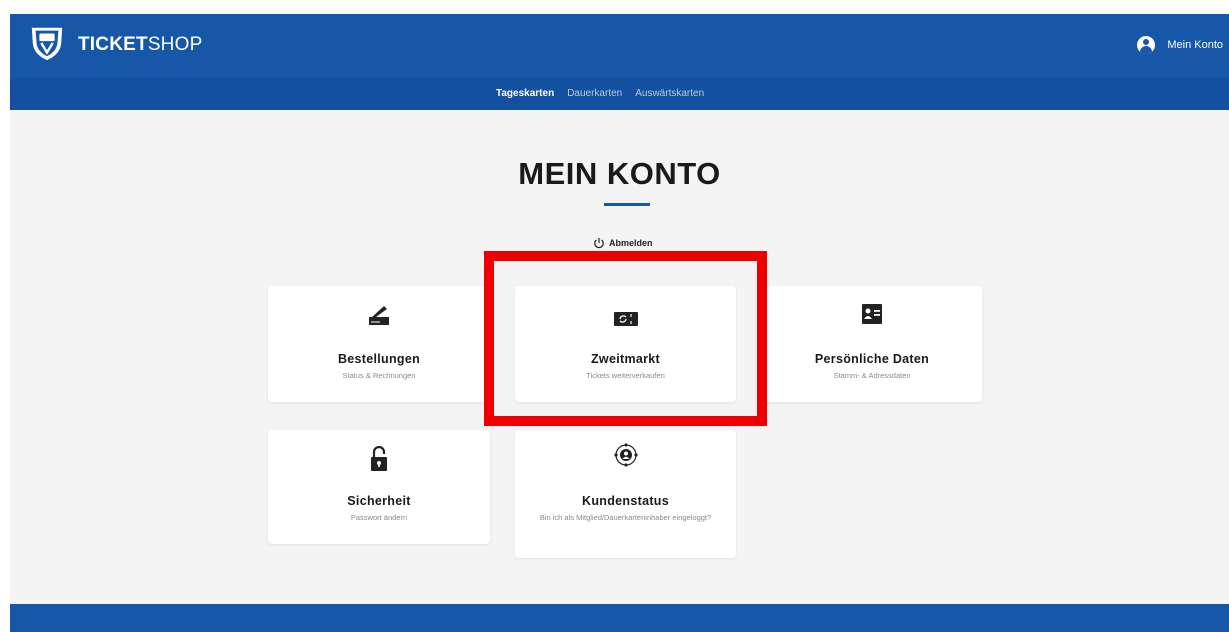  I want to click on nav-dauerkarten: Dauerkarten, so click(594, 93).